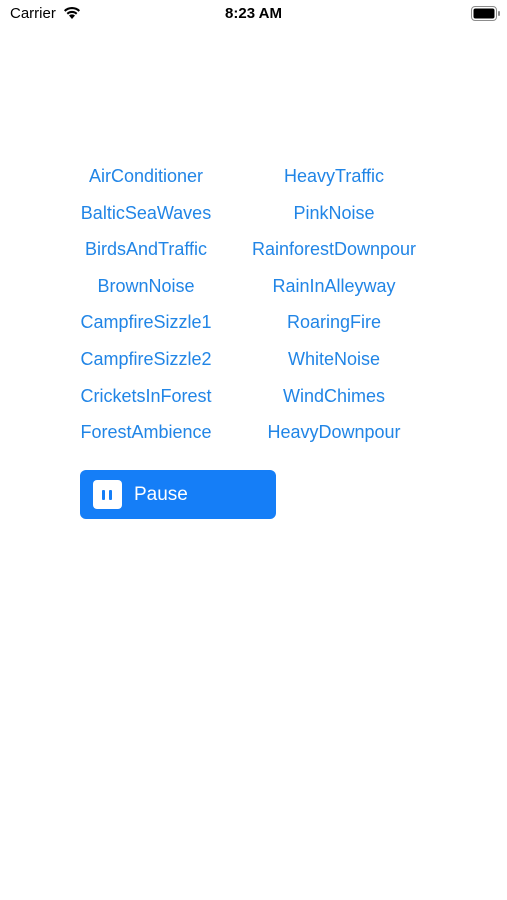 This screenshot has height=900, width=507. I want to click on sound-link-heavydownpour: HeavyDownpour, so click(333, 432).